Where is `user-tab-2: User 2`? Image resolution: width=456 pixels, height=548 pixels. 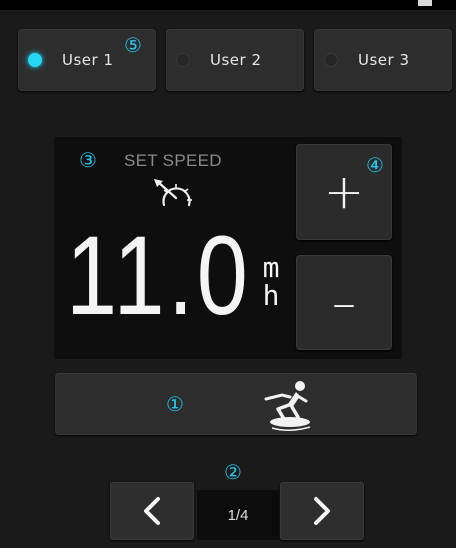 user-tab-2: User 2 is located at coordinates (235, 60).